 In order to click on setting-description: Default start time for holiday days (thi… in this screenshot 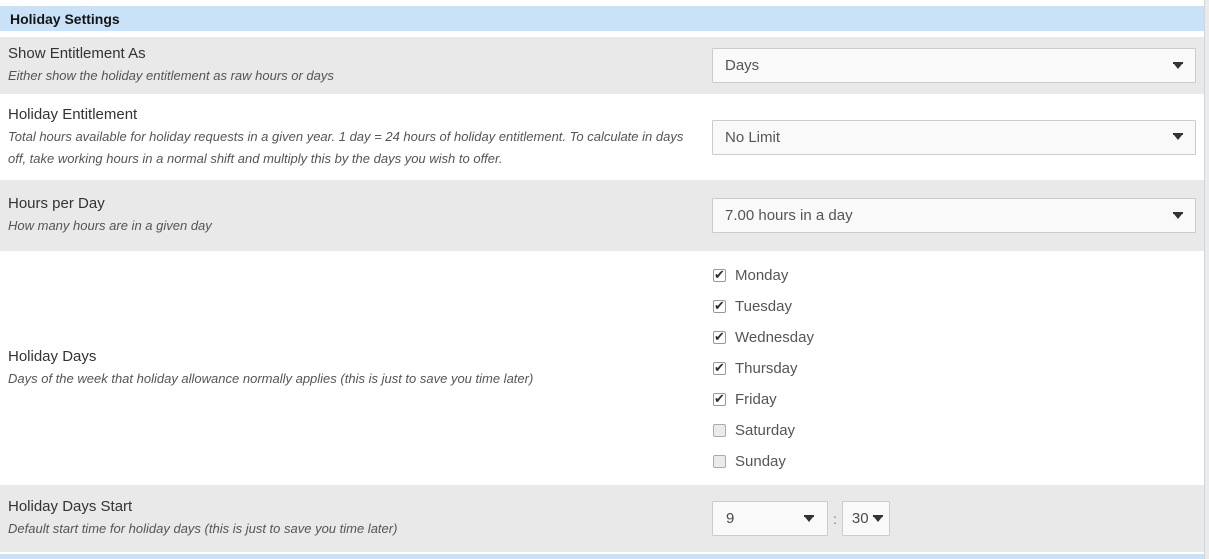, I will do `click(203, 528)`.